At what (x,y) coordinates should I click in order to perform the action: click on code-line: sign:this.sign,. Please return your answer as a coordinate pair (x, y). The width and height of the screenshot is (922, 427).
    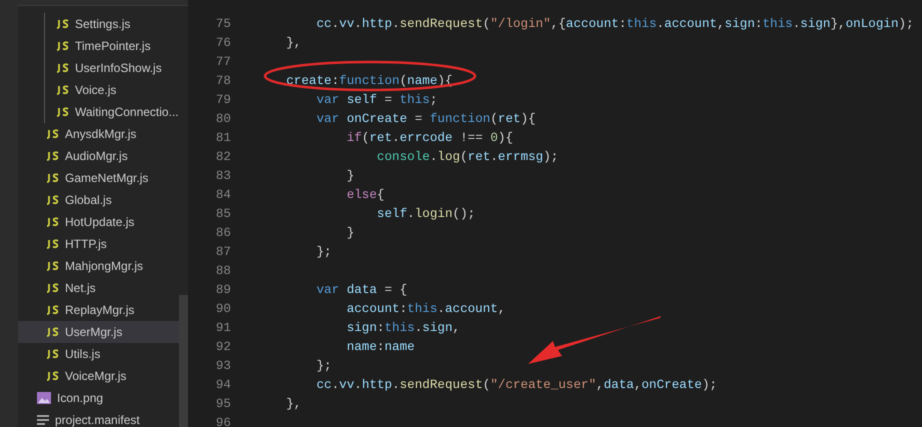
    Looking at the image, I should click on (403, 327).